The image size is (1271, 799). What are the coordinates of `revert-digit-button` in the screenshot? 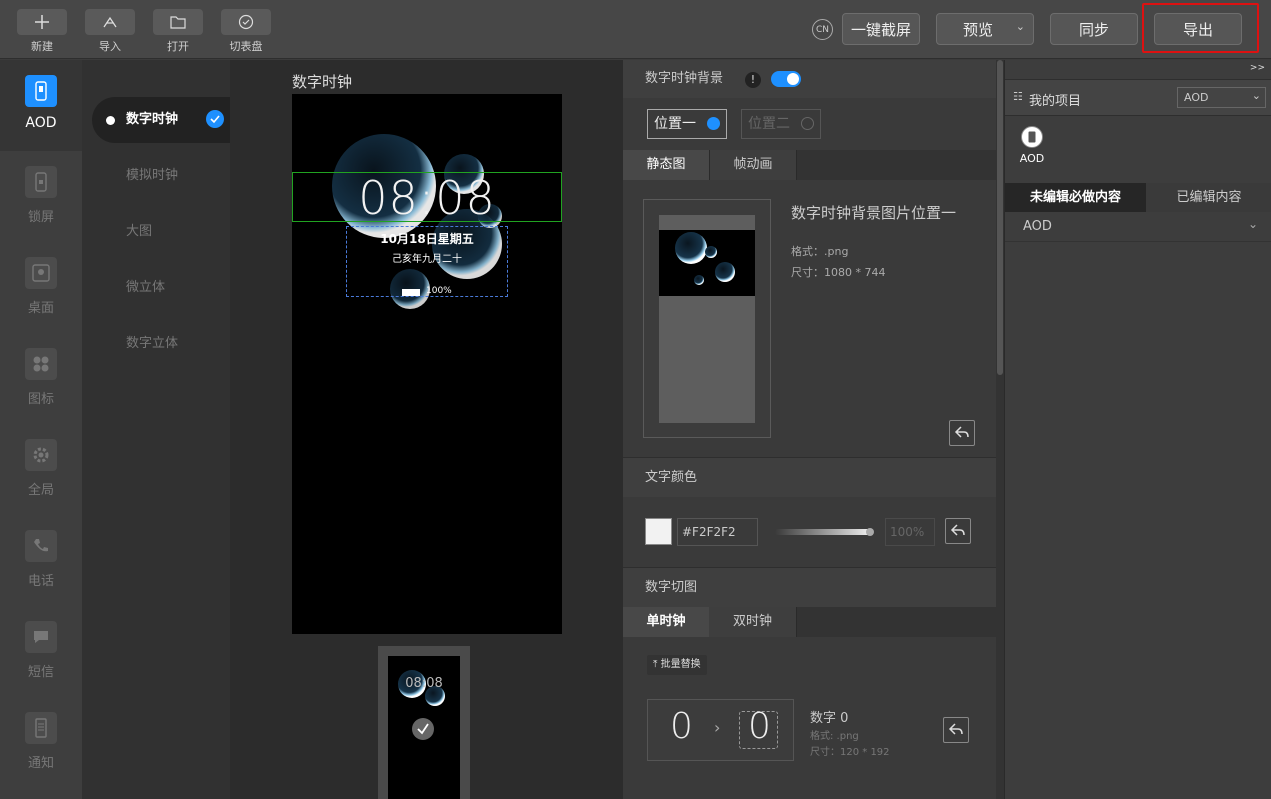 It's located at (956, 730).